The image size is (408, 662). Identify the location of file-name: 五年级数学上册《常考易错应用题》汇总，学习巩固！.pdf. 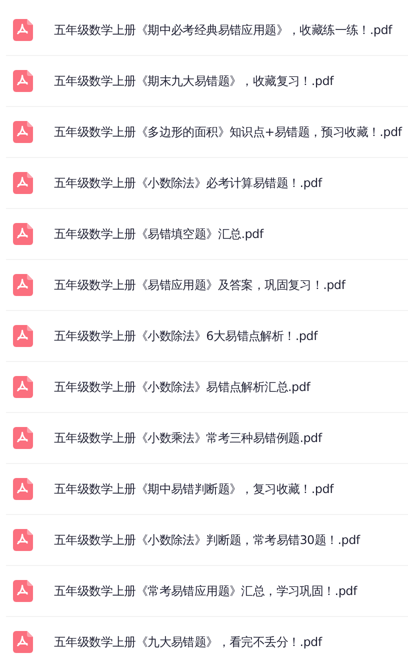
(205, 591).